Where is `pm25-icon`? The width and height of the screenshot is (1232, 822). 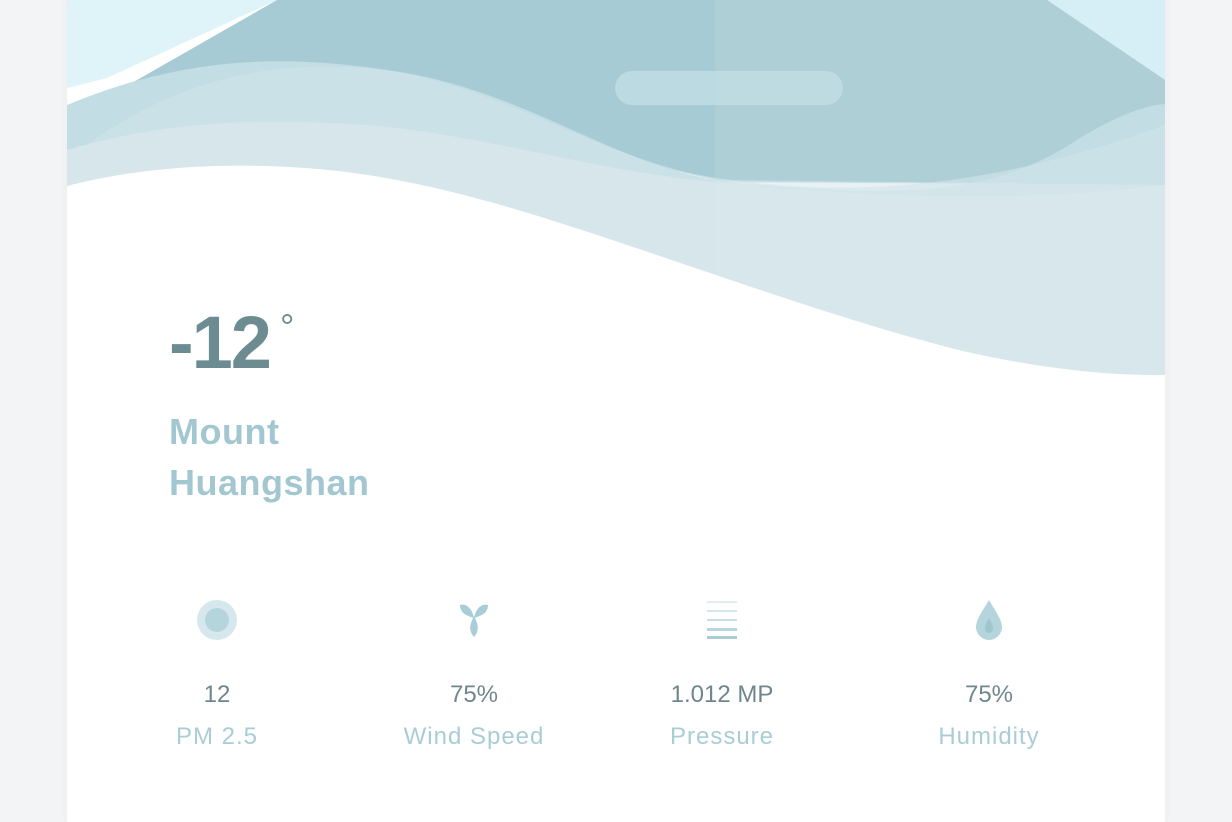 pm25-icon is located at coordinates (217, 620).